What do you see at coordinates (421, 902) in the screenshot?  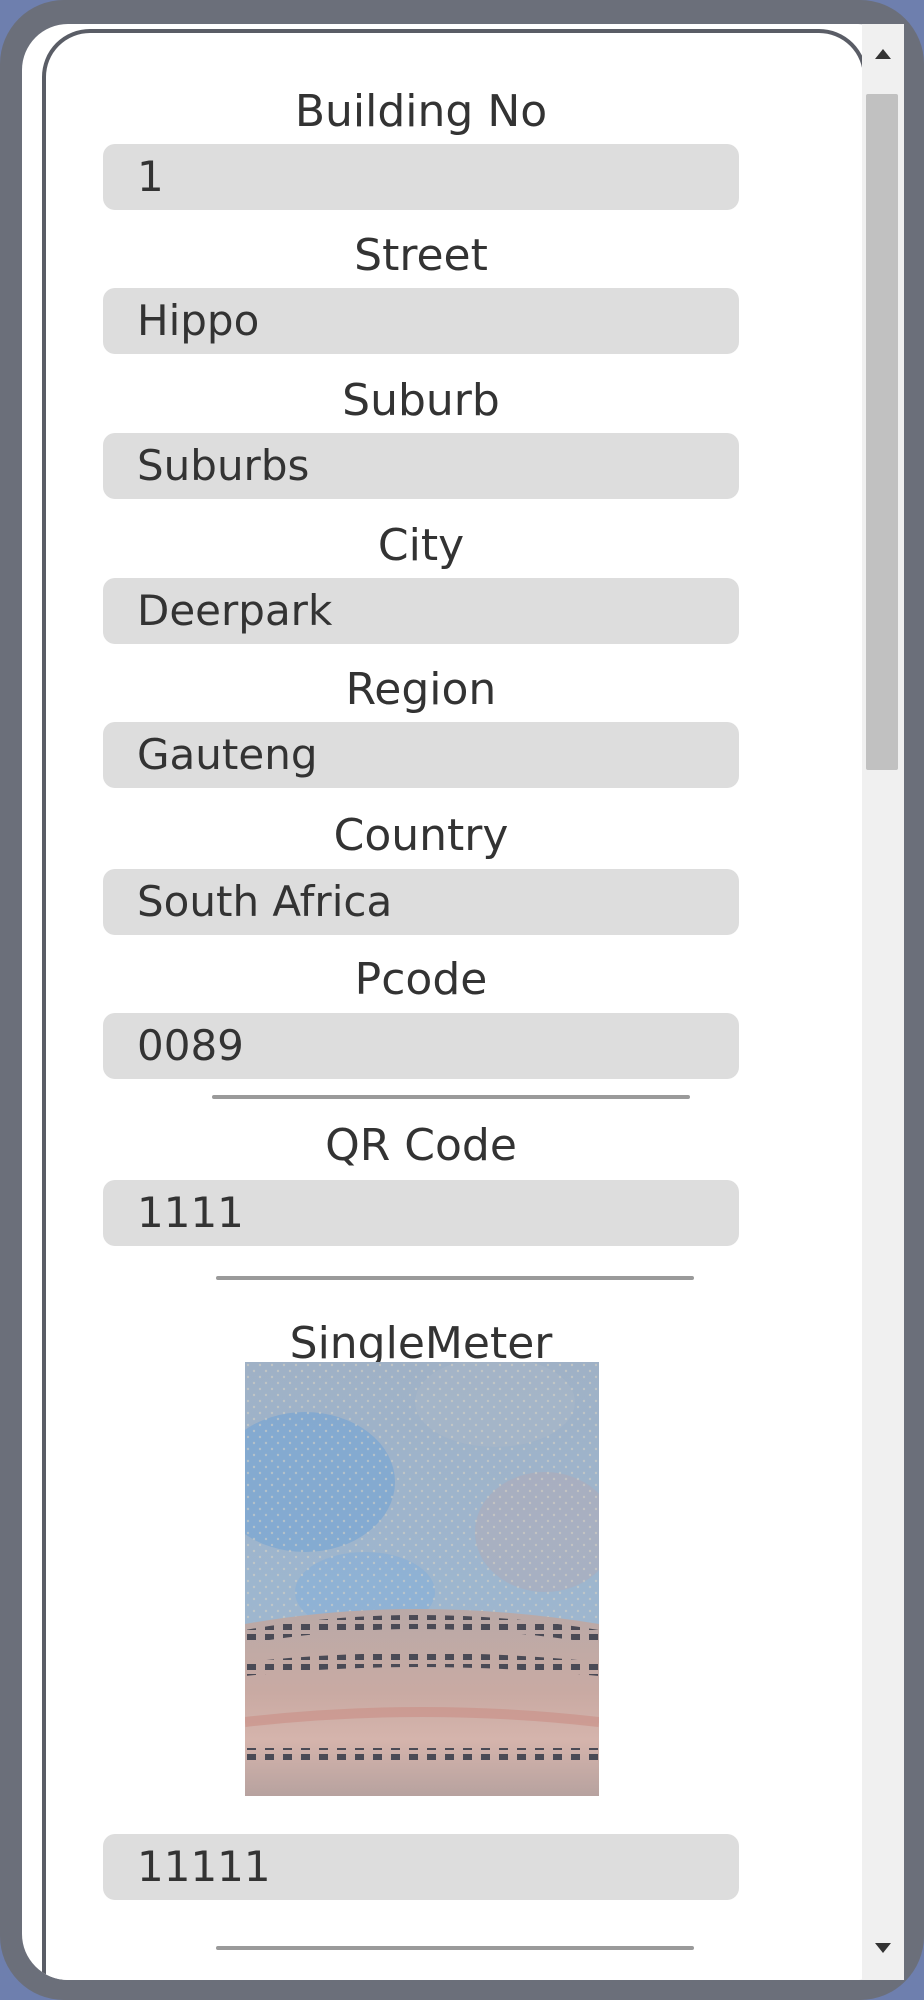 I see `country-input: South Africa` at bounding box center [421, 902].